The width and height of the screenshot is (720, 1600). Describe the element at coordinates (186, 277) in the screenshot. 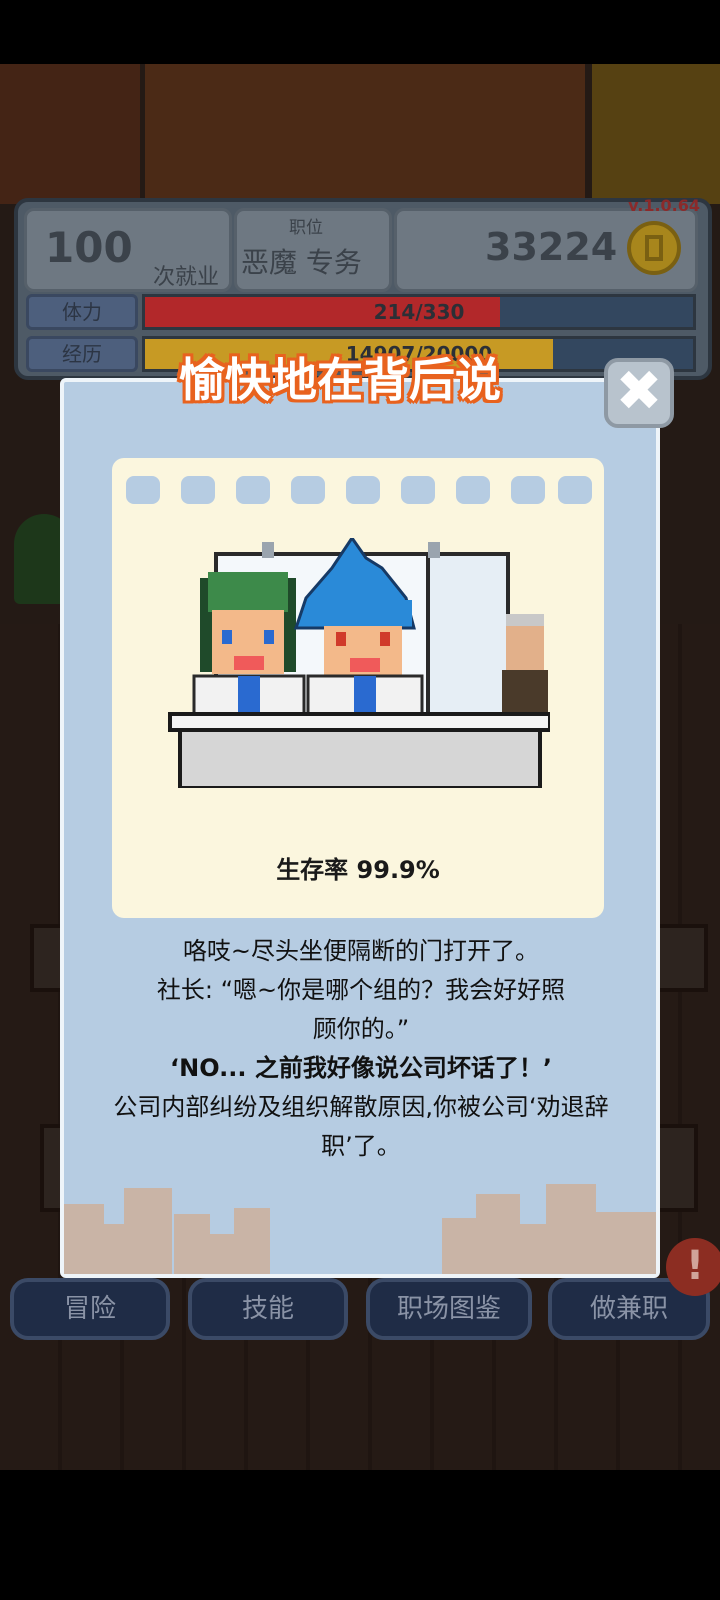

I see `job-count-unit: 次就业` at that location.